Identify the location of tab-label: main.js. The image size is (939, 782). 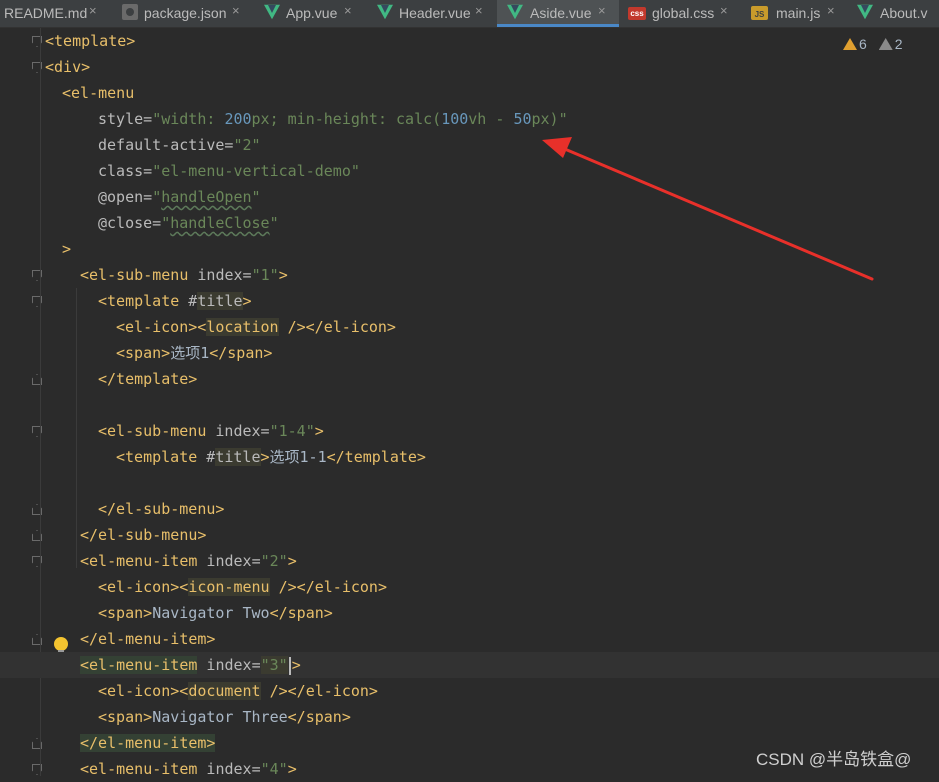
(798, 13).